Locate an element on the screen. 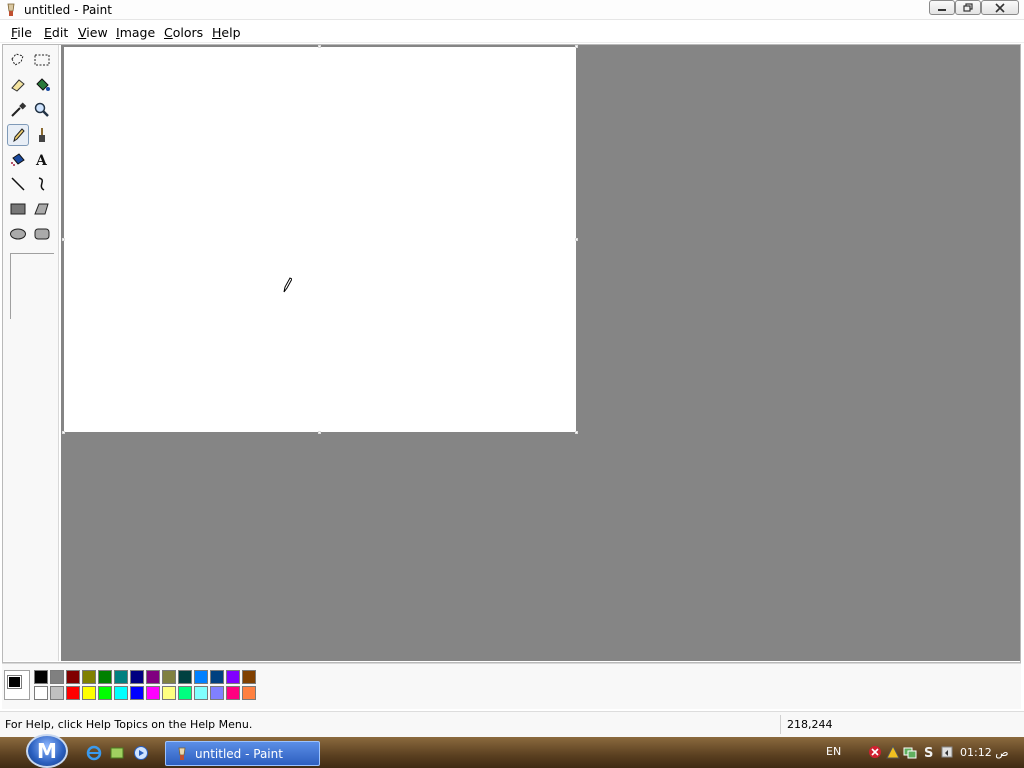 The image size is (1024, 768). current-colors is located at coordinates (17, 685).